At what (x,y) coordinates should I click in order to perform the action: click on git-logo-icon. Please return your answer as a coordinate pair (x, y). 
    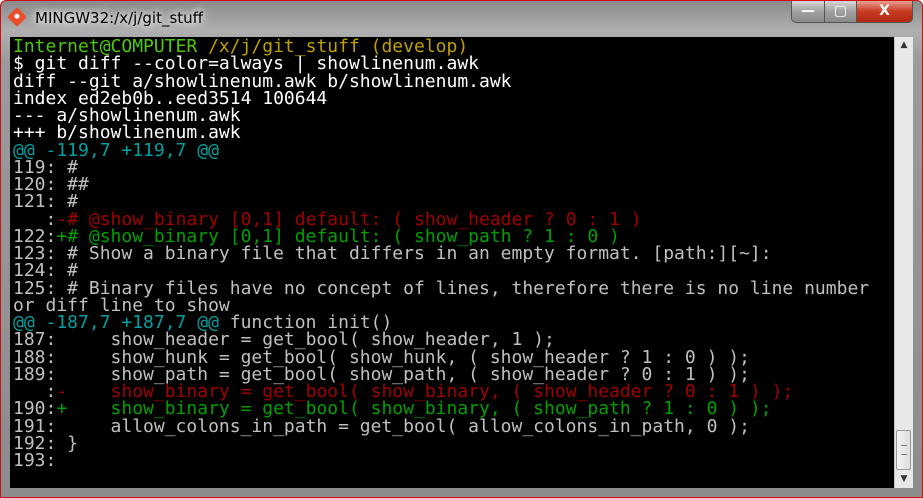
    Looking at the image, I should click on (17, 17).